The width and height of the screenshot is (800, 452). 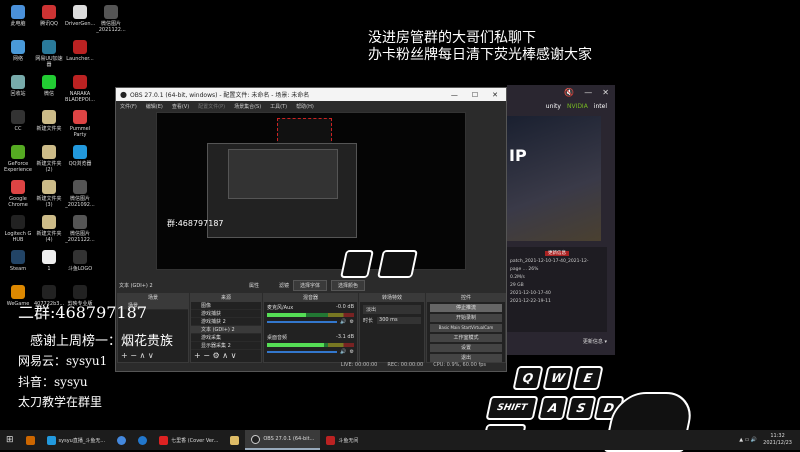 What do you see at coordinates (605, 92) in the screenshot?
I see `close-icon: ✕` at bounding box center [605, 92].